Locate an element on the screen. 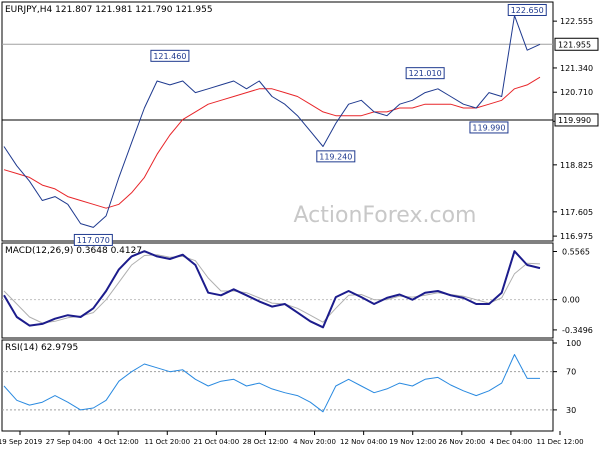  macd-panel-title: MACD(12,26,9) 0.3648 0.4127 is located at coordinates (73, 251).